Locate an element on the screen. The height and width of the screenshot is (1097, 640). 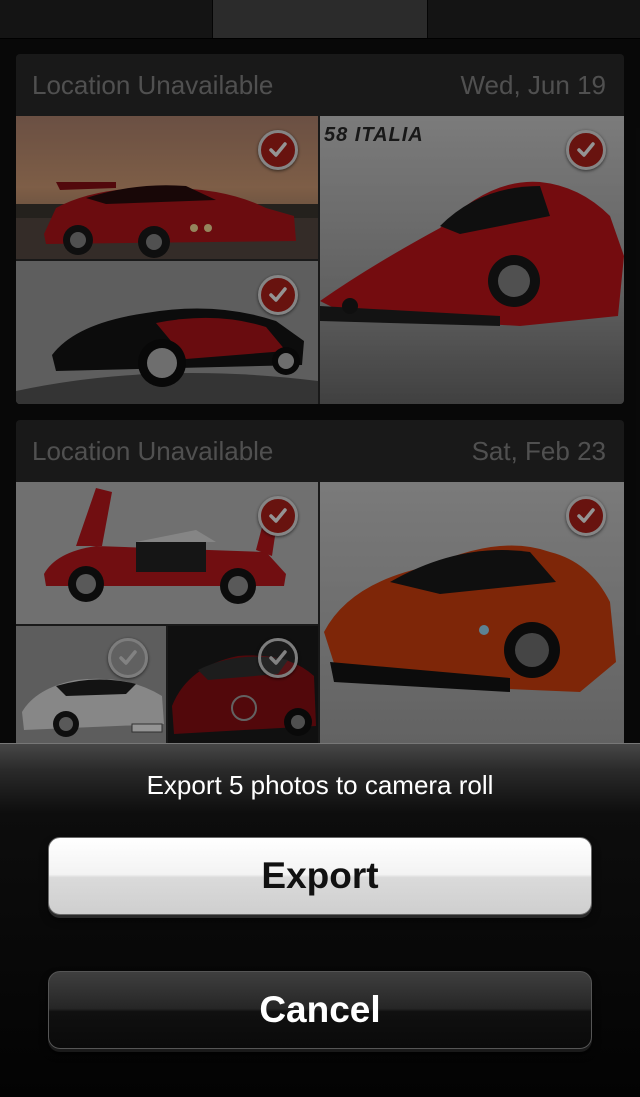
photo-caption: 58 ITALIA is located at coordinates (374, 135).